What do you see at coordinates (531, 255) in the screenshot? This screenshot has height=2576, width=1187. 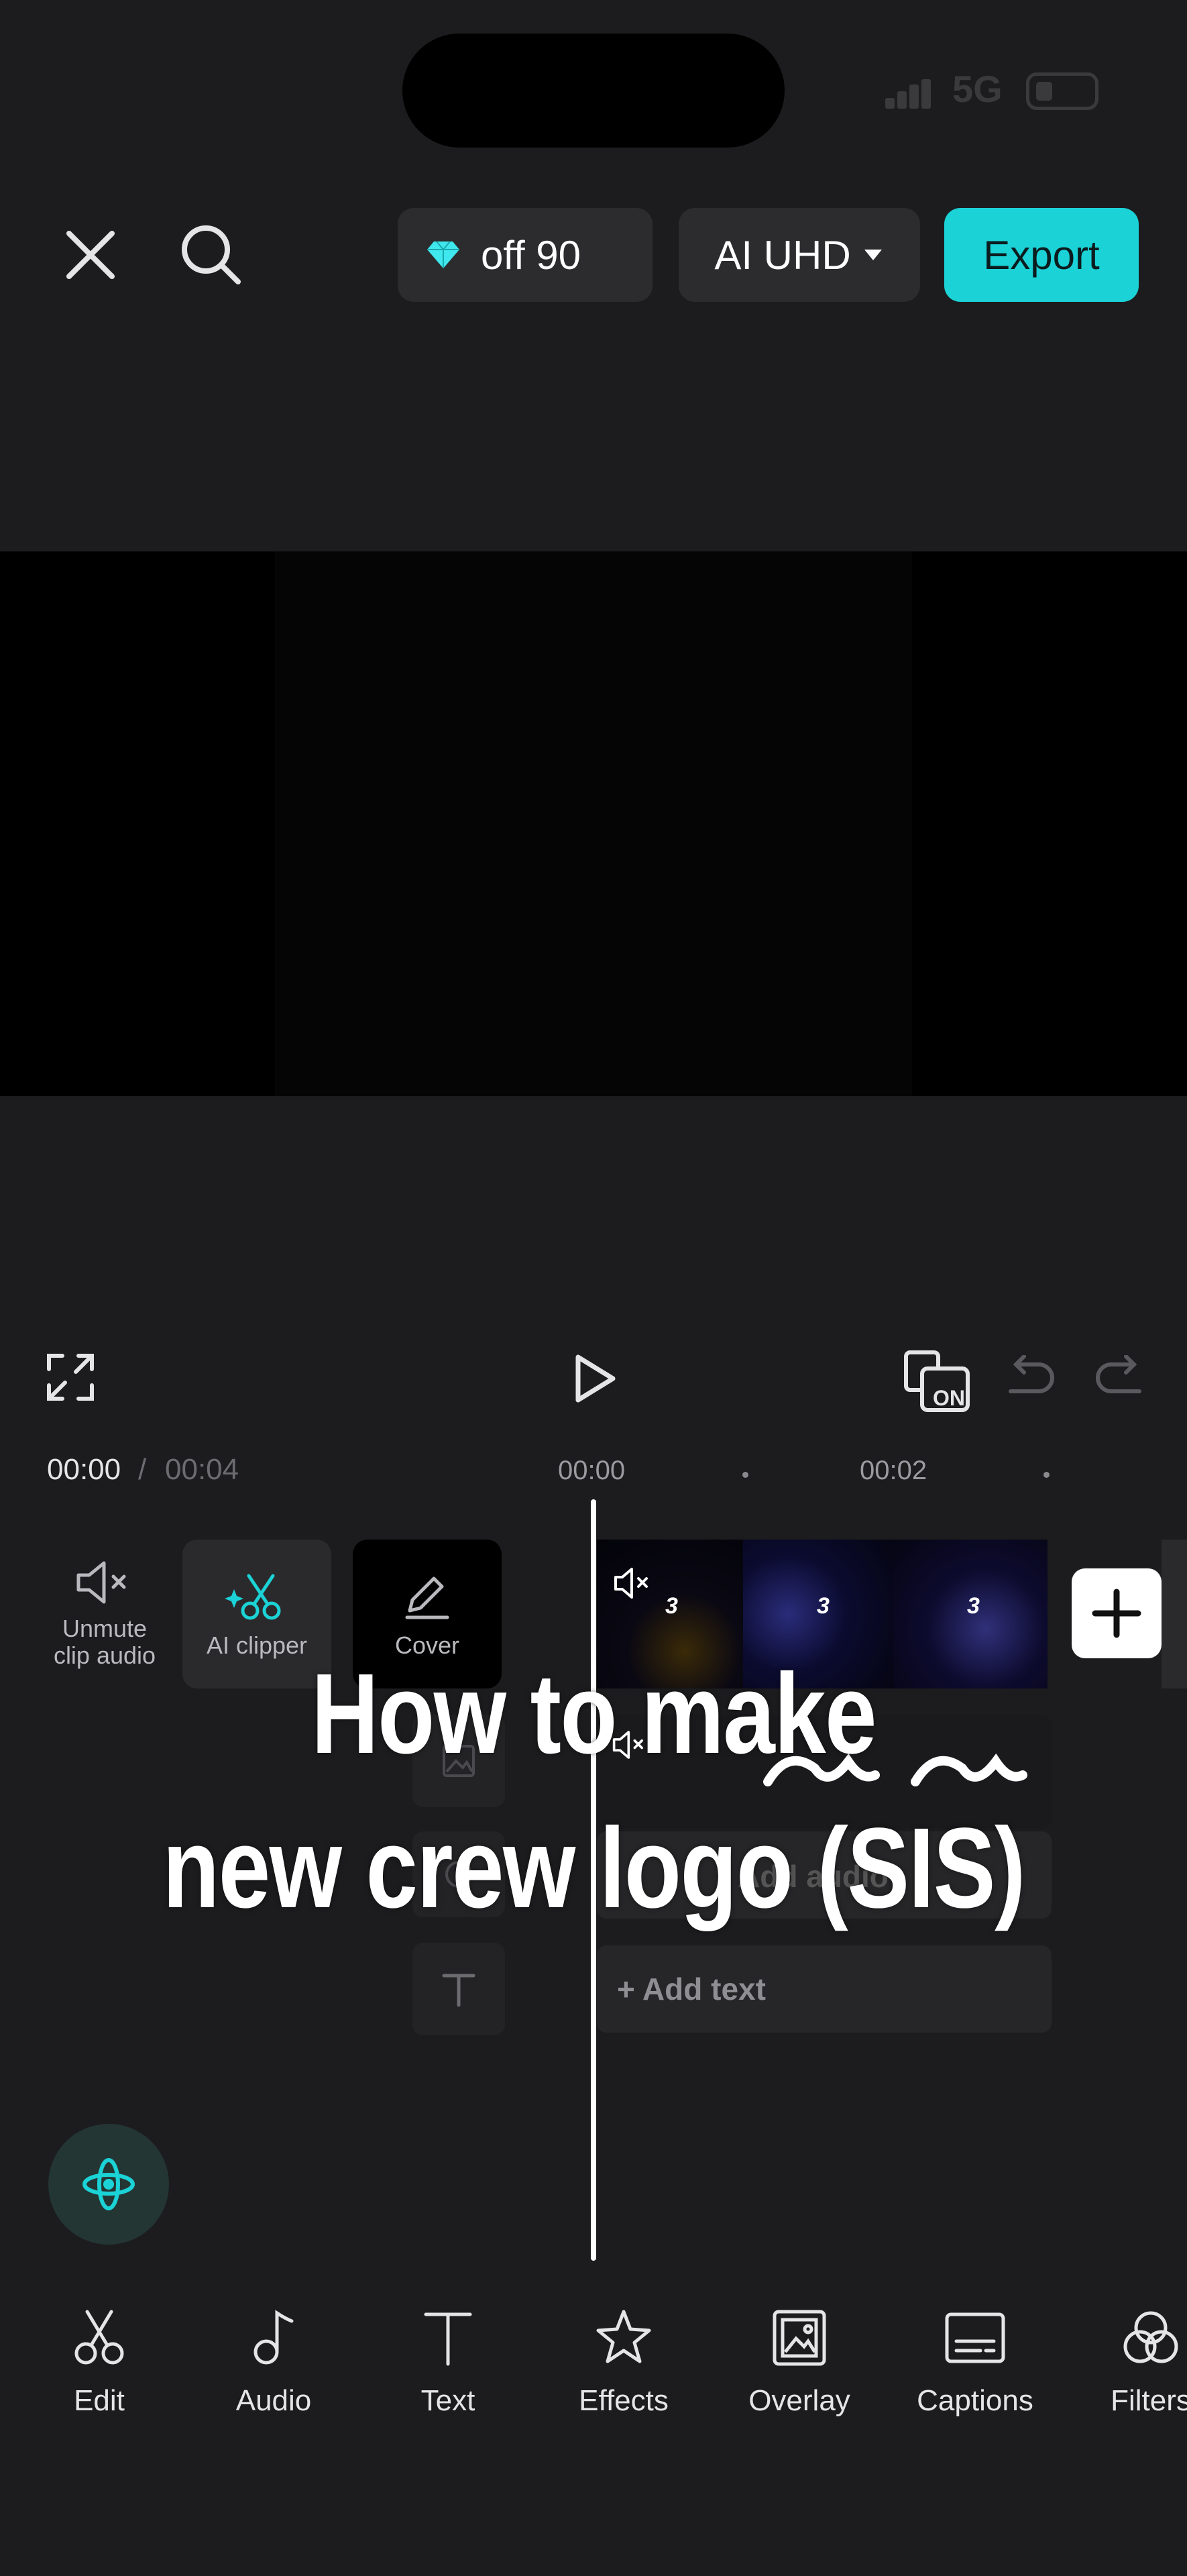 I see `promo-text: off 90` at bounding box center [531, 255].